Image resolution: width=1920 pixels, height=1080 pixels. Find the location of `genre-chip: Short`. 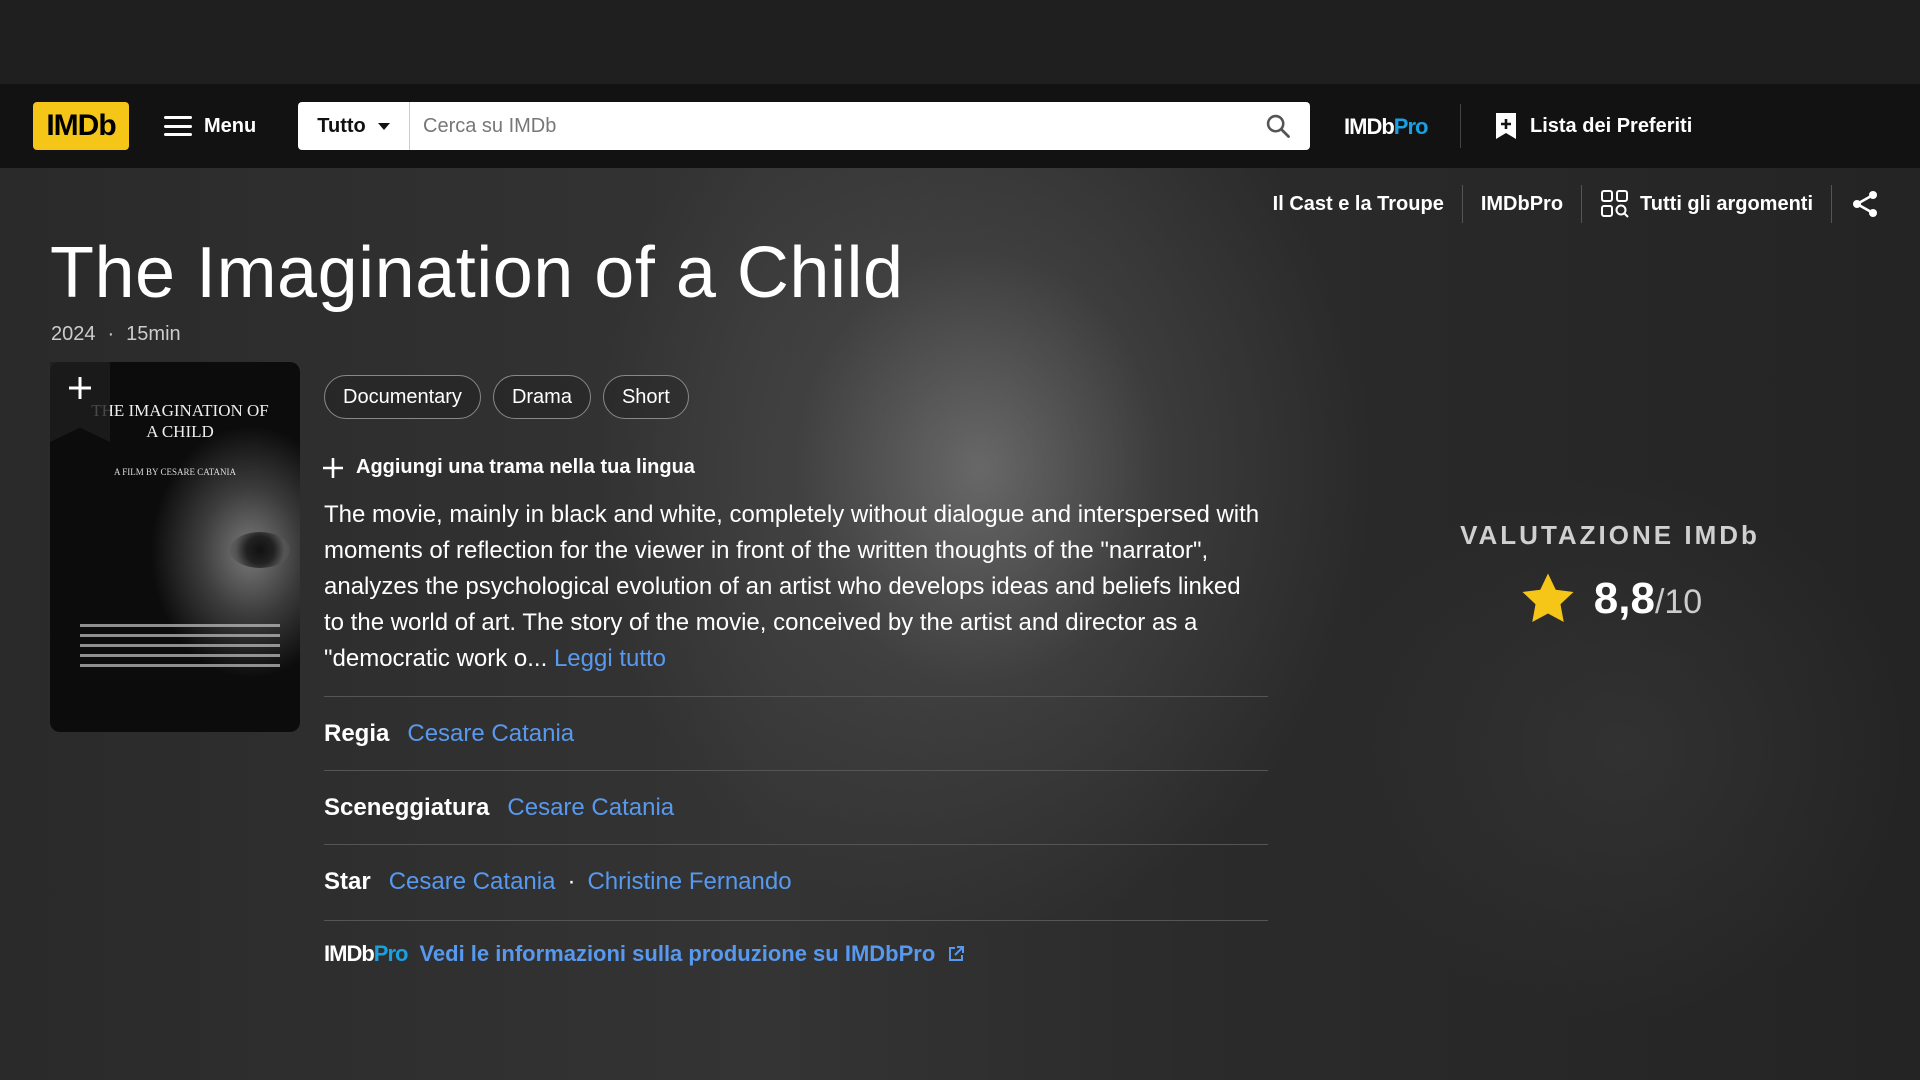

genre-chip: Short is located at coordinates (645, 397).